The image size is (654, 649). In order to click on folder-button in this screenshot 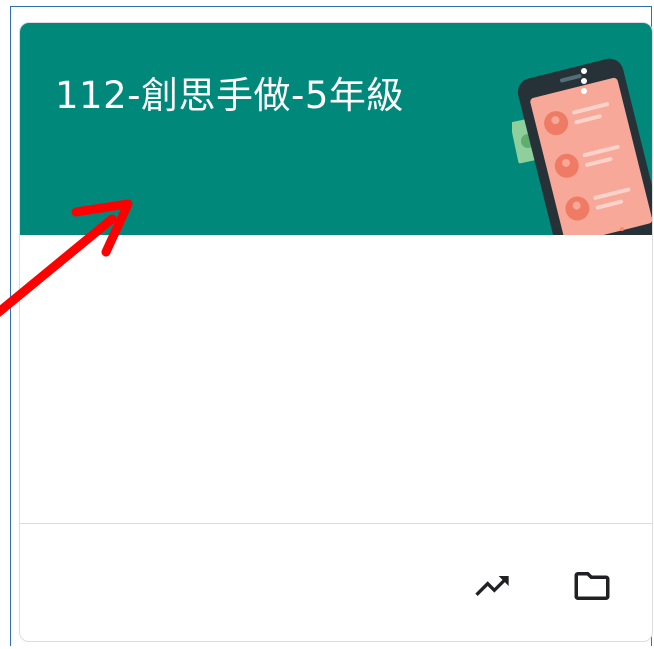, I will do `click(592, 586)`.